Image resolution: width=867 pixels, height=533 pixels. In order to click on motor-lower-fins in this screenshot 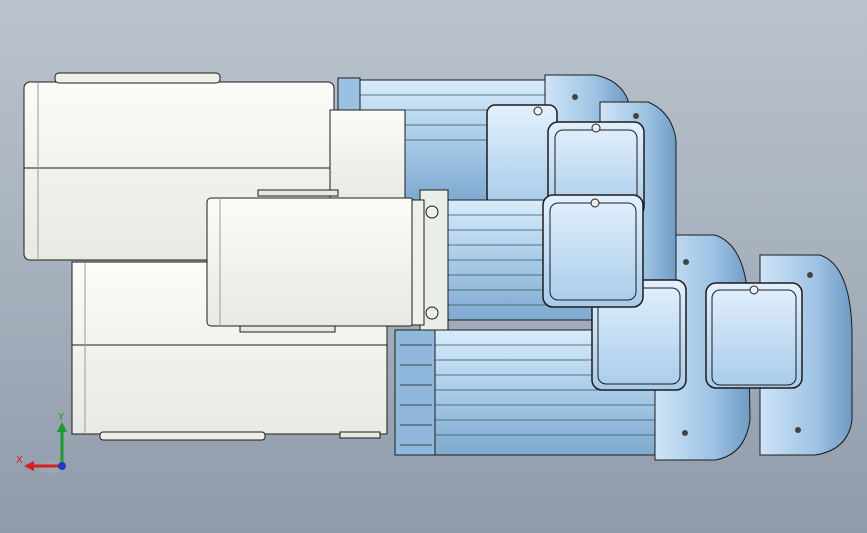, I will do `click(415, 392)`.